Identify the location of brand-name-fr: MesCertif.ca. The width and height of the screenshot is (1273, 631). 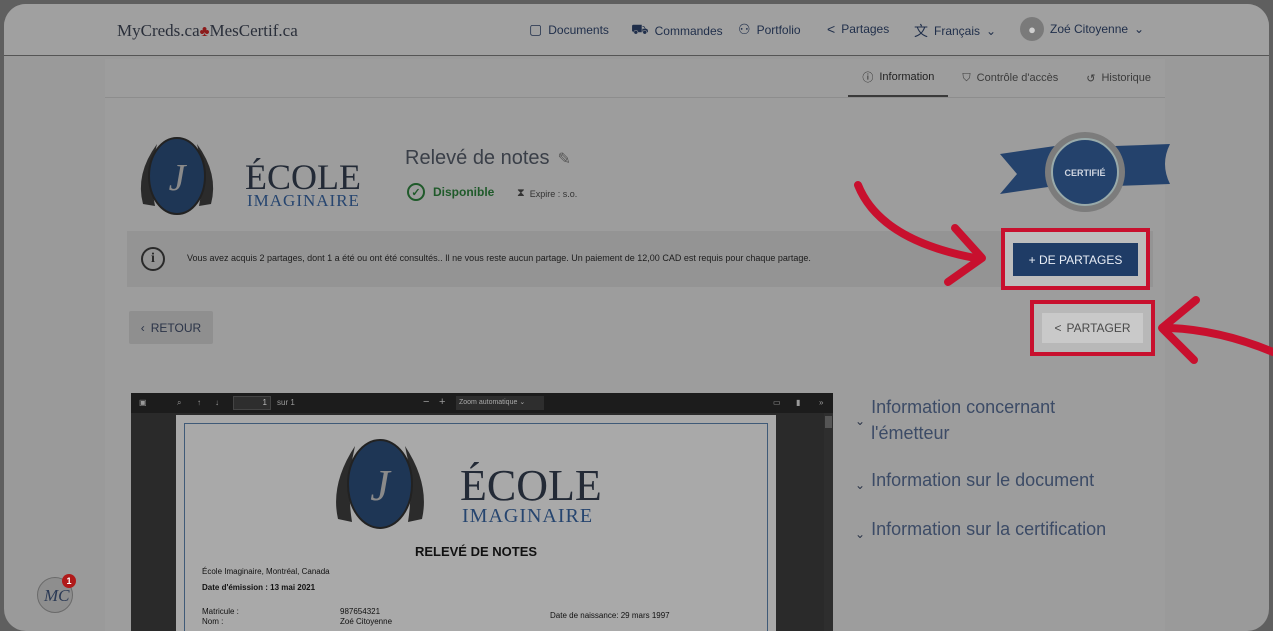
(253, 30).